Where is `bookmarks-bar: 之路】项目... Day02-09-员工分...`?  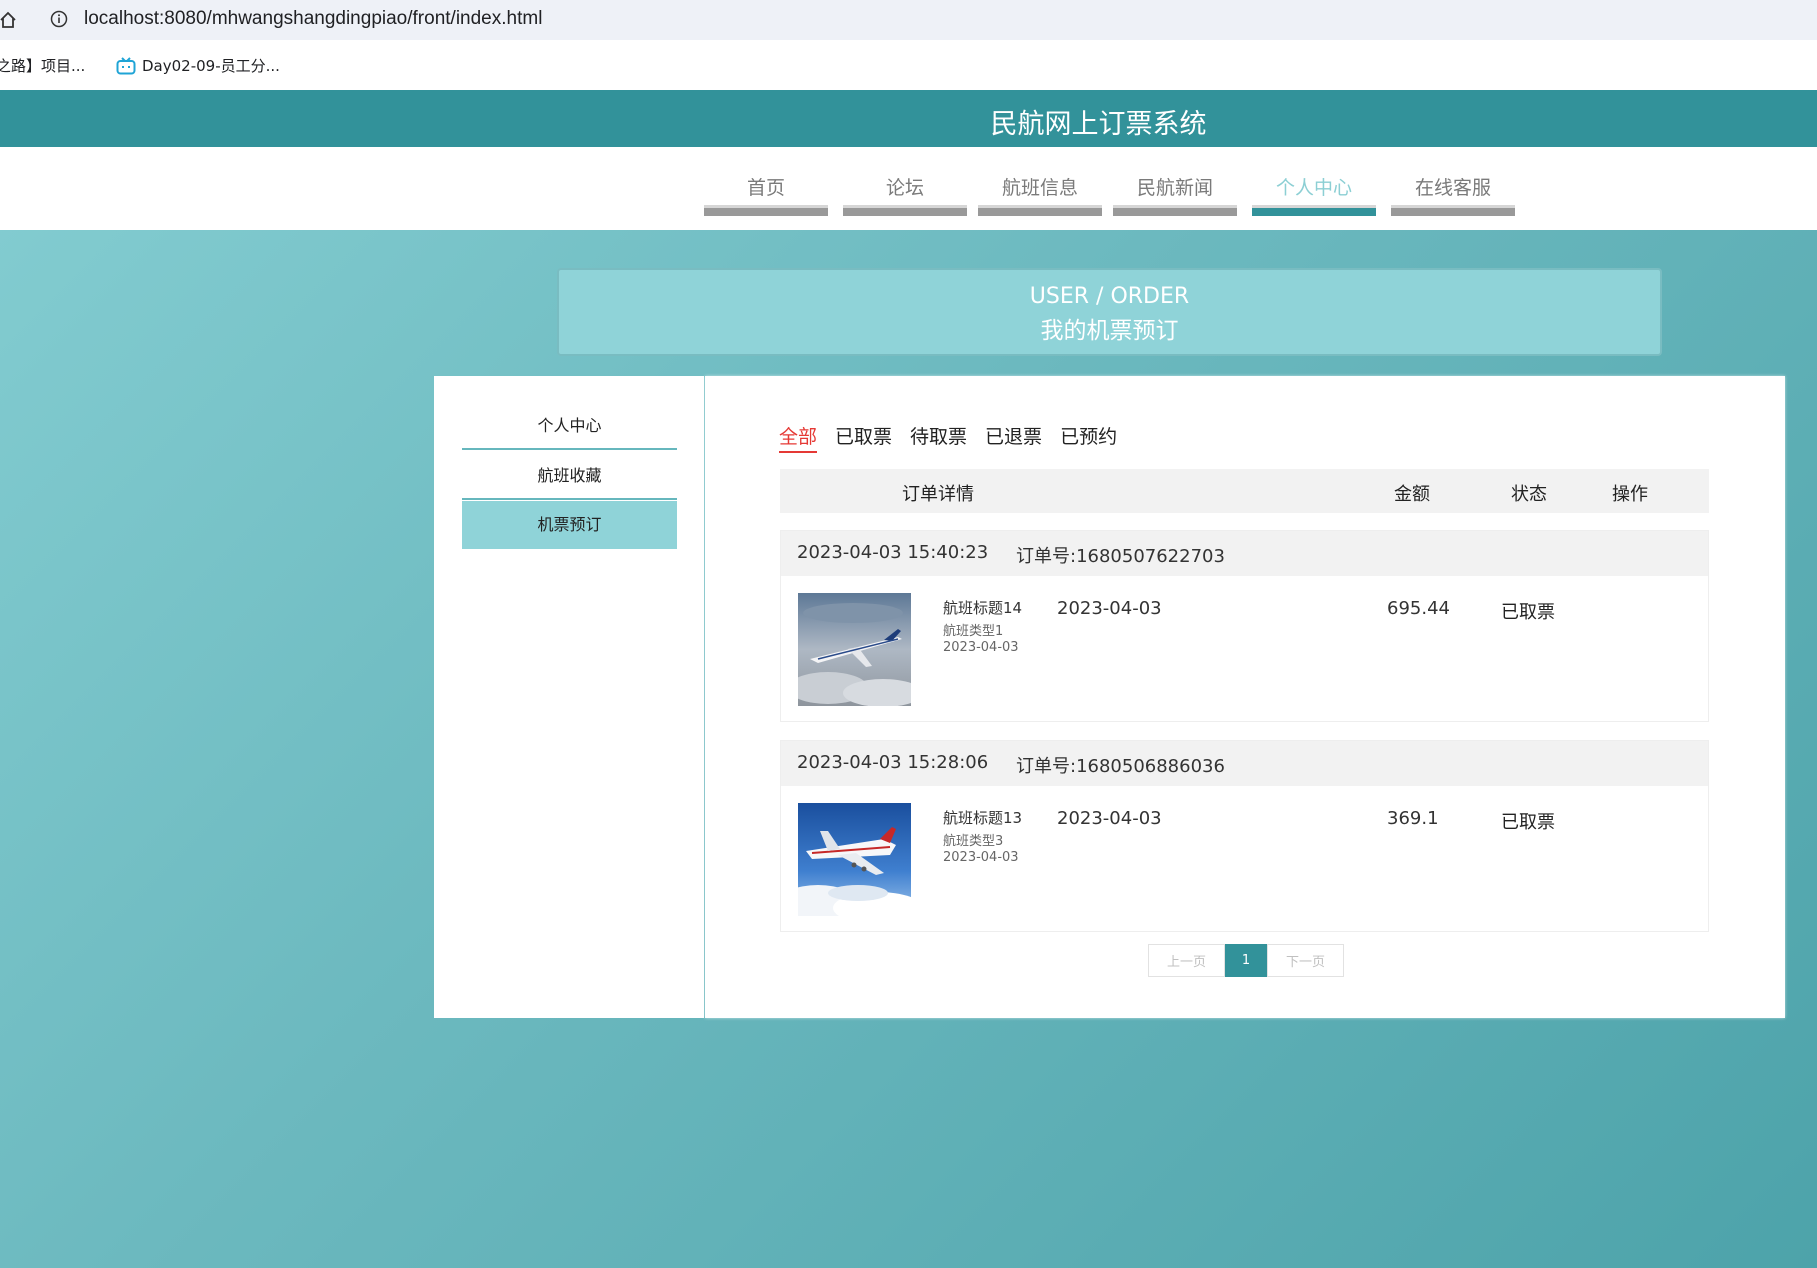 bookmarks-bar: 之路】项目... Day02-09-员工分... is located at coordinates (908, 65).